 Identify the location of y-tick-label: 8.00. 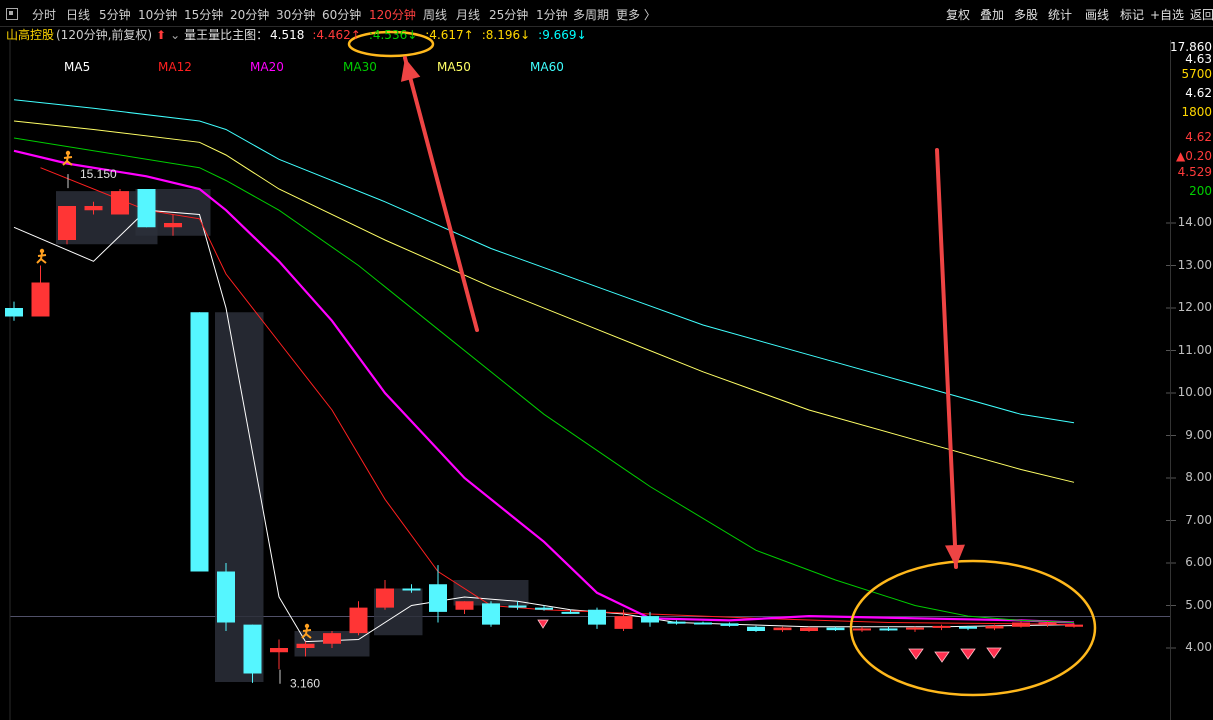
(1198, 477).